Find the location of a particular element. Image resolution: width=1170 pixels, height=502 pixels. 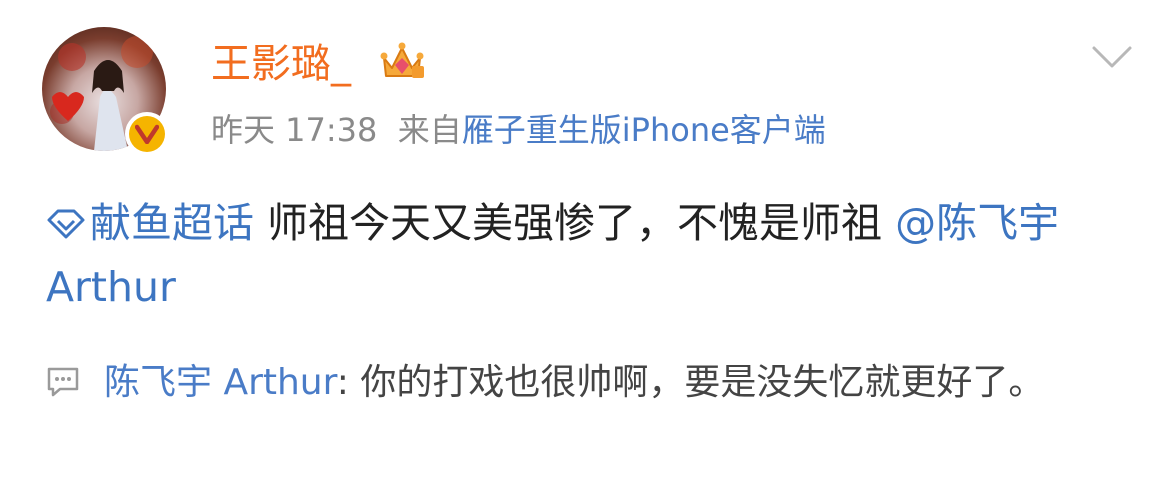

source-app-link: 雁子重生版iPhone客户端 is located at coordinates (644, 130).